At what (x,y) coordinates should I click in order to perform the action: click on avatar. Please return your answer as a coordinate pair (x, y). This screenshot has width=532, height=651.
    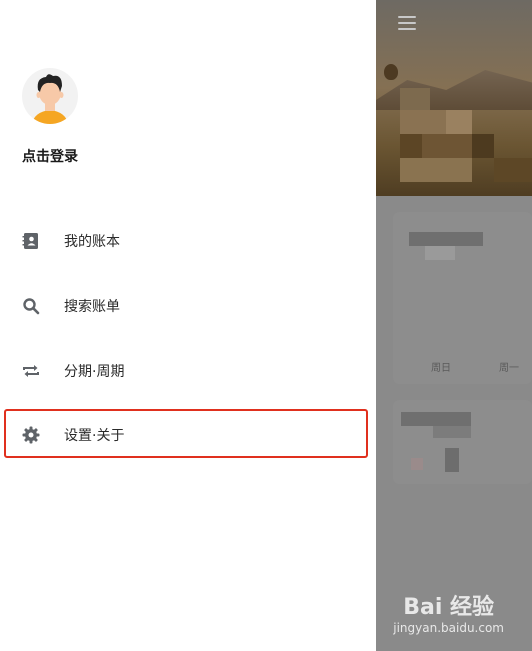
    Looking at the image, I should click on (50, 96).